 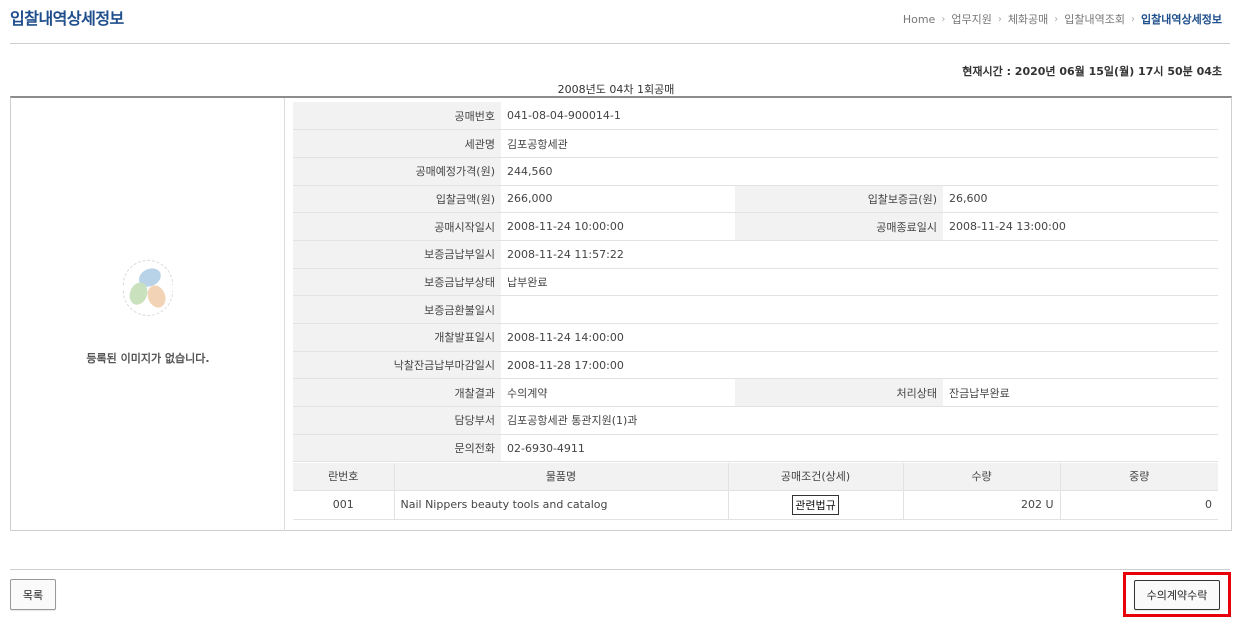 I want to click on deposit-status-value: 납부완료, so click(x=859, y=282).